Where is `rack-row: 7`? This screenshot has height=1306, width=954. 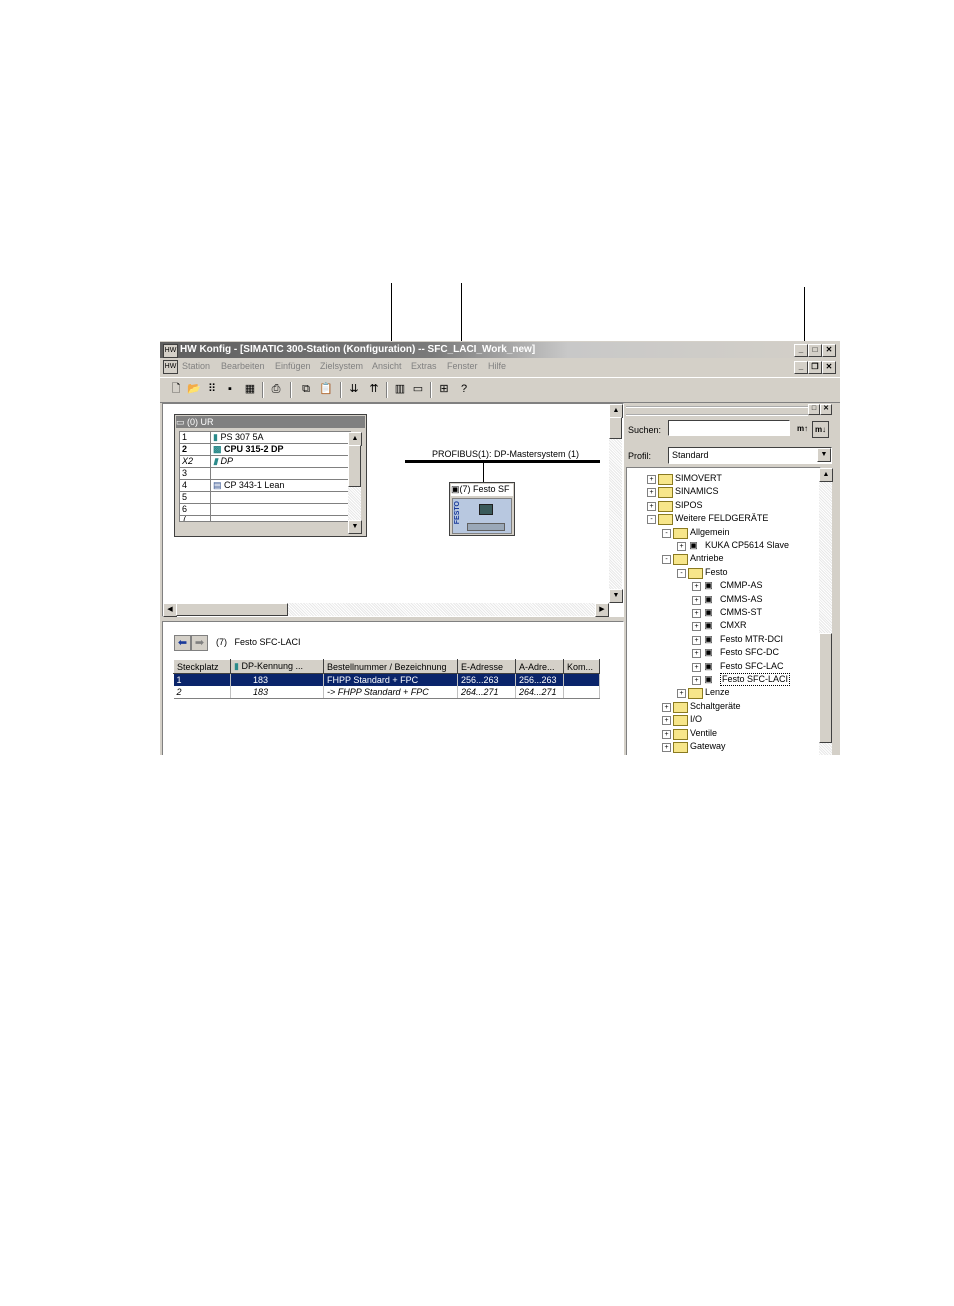
rack-row: 7 is located at coordinates (265, 518).